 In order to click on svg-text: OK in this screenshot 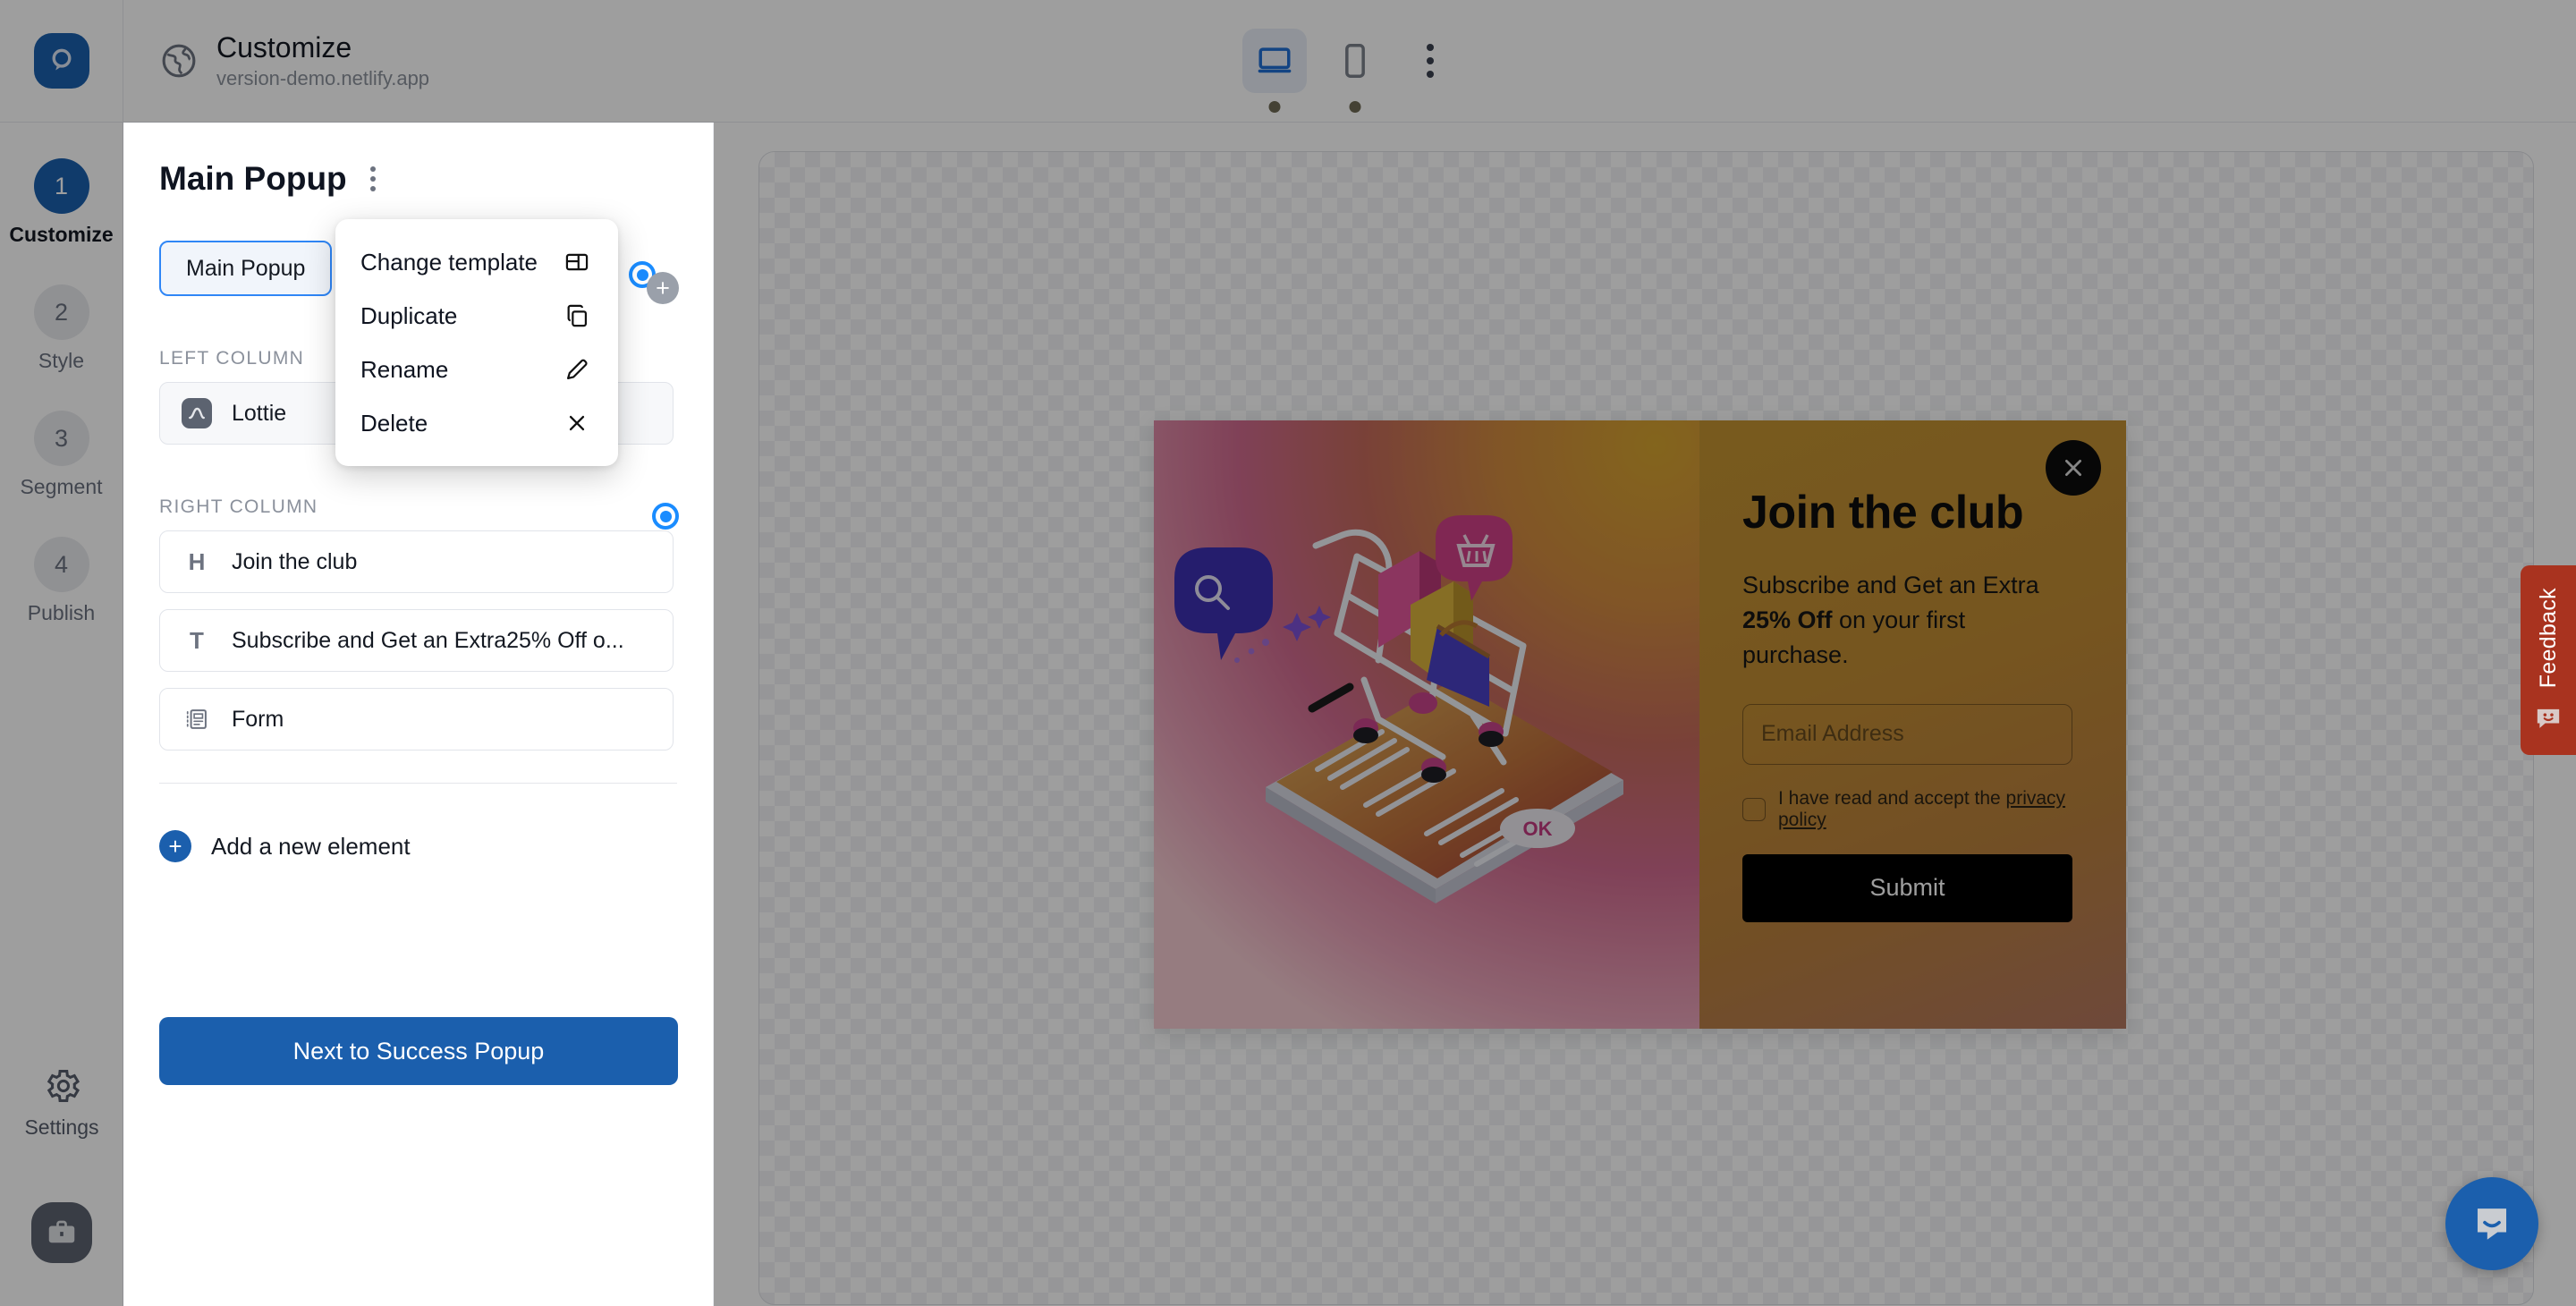, I will do `click(1538, 829)`.